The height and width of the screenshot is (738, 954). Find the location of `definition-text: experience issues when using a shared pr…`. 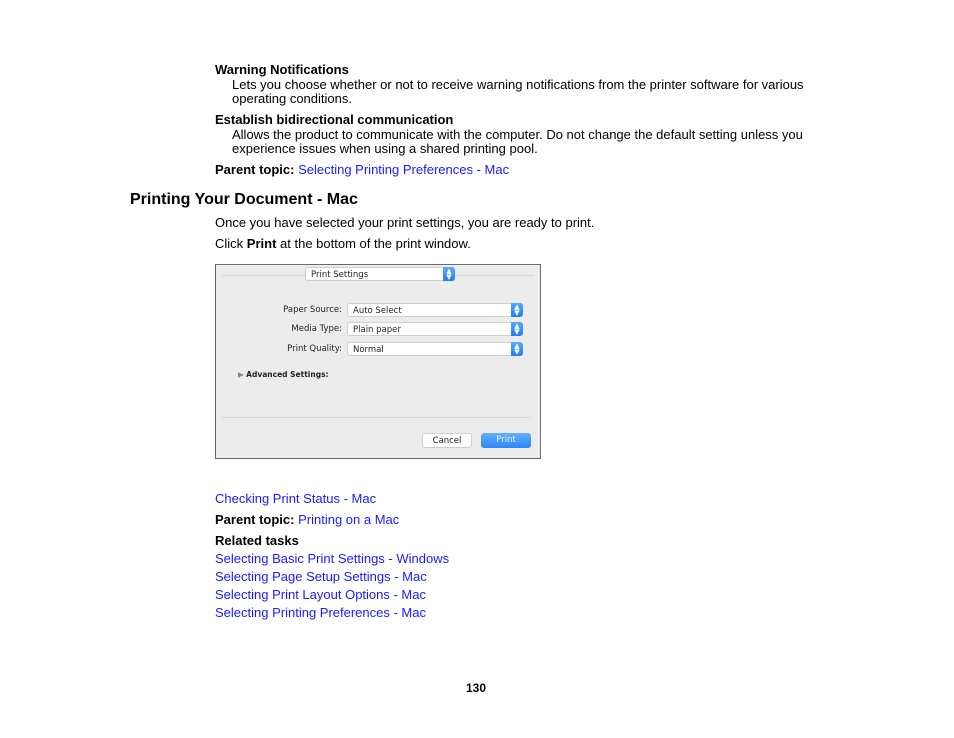

definition-text: experience issues when using a shared pr… is located at coordinates (385, 148).